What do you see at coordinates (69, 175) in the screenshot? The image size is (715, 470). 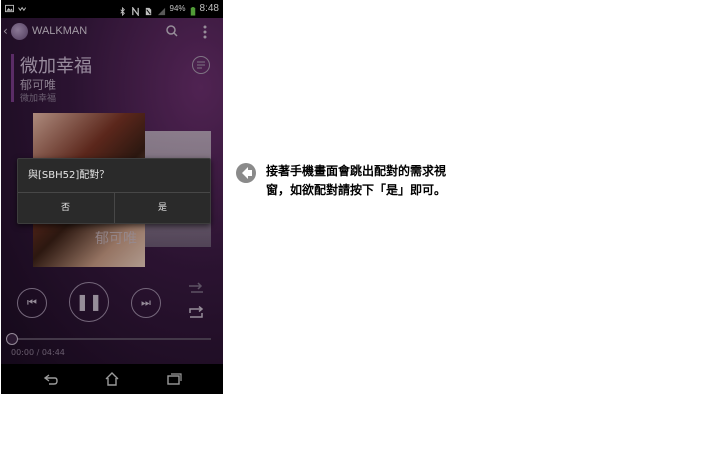 I see `dialog-message: 與[SBH52]配對？` at bounding box center [69, 175].